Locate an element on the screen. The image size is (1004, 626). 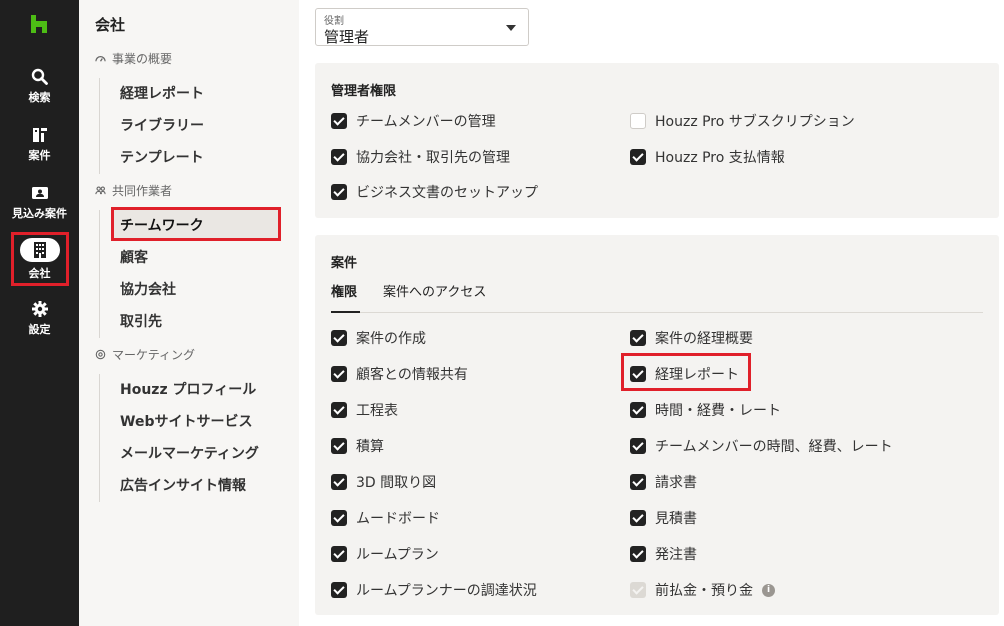
checkbox-3d-floorplan: 3D 間取り図 is located at coordinates (383, 482).